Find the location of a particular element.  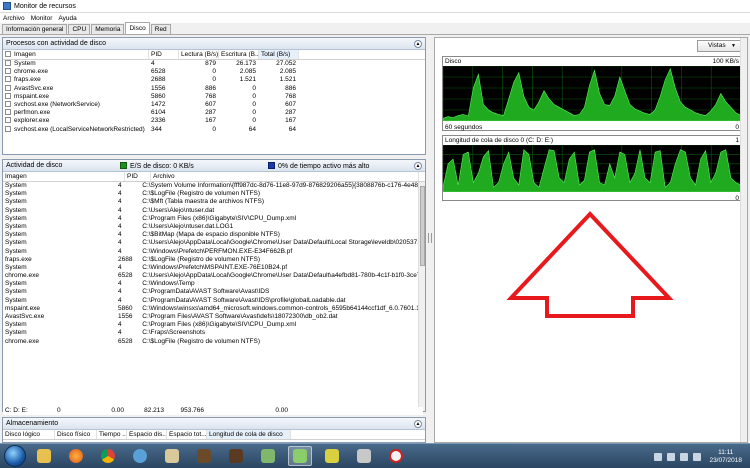

io-legend: E/S de disco: 0 KB/s is located at coordinates (194, 165).